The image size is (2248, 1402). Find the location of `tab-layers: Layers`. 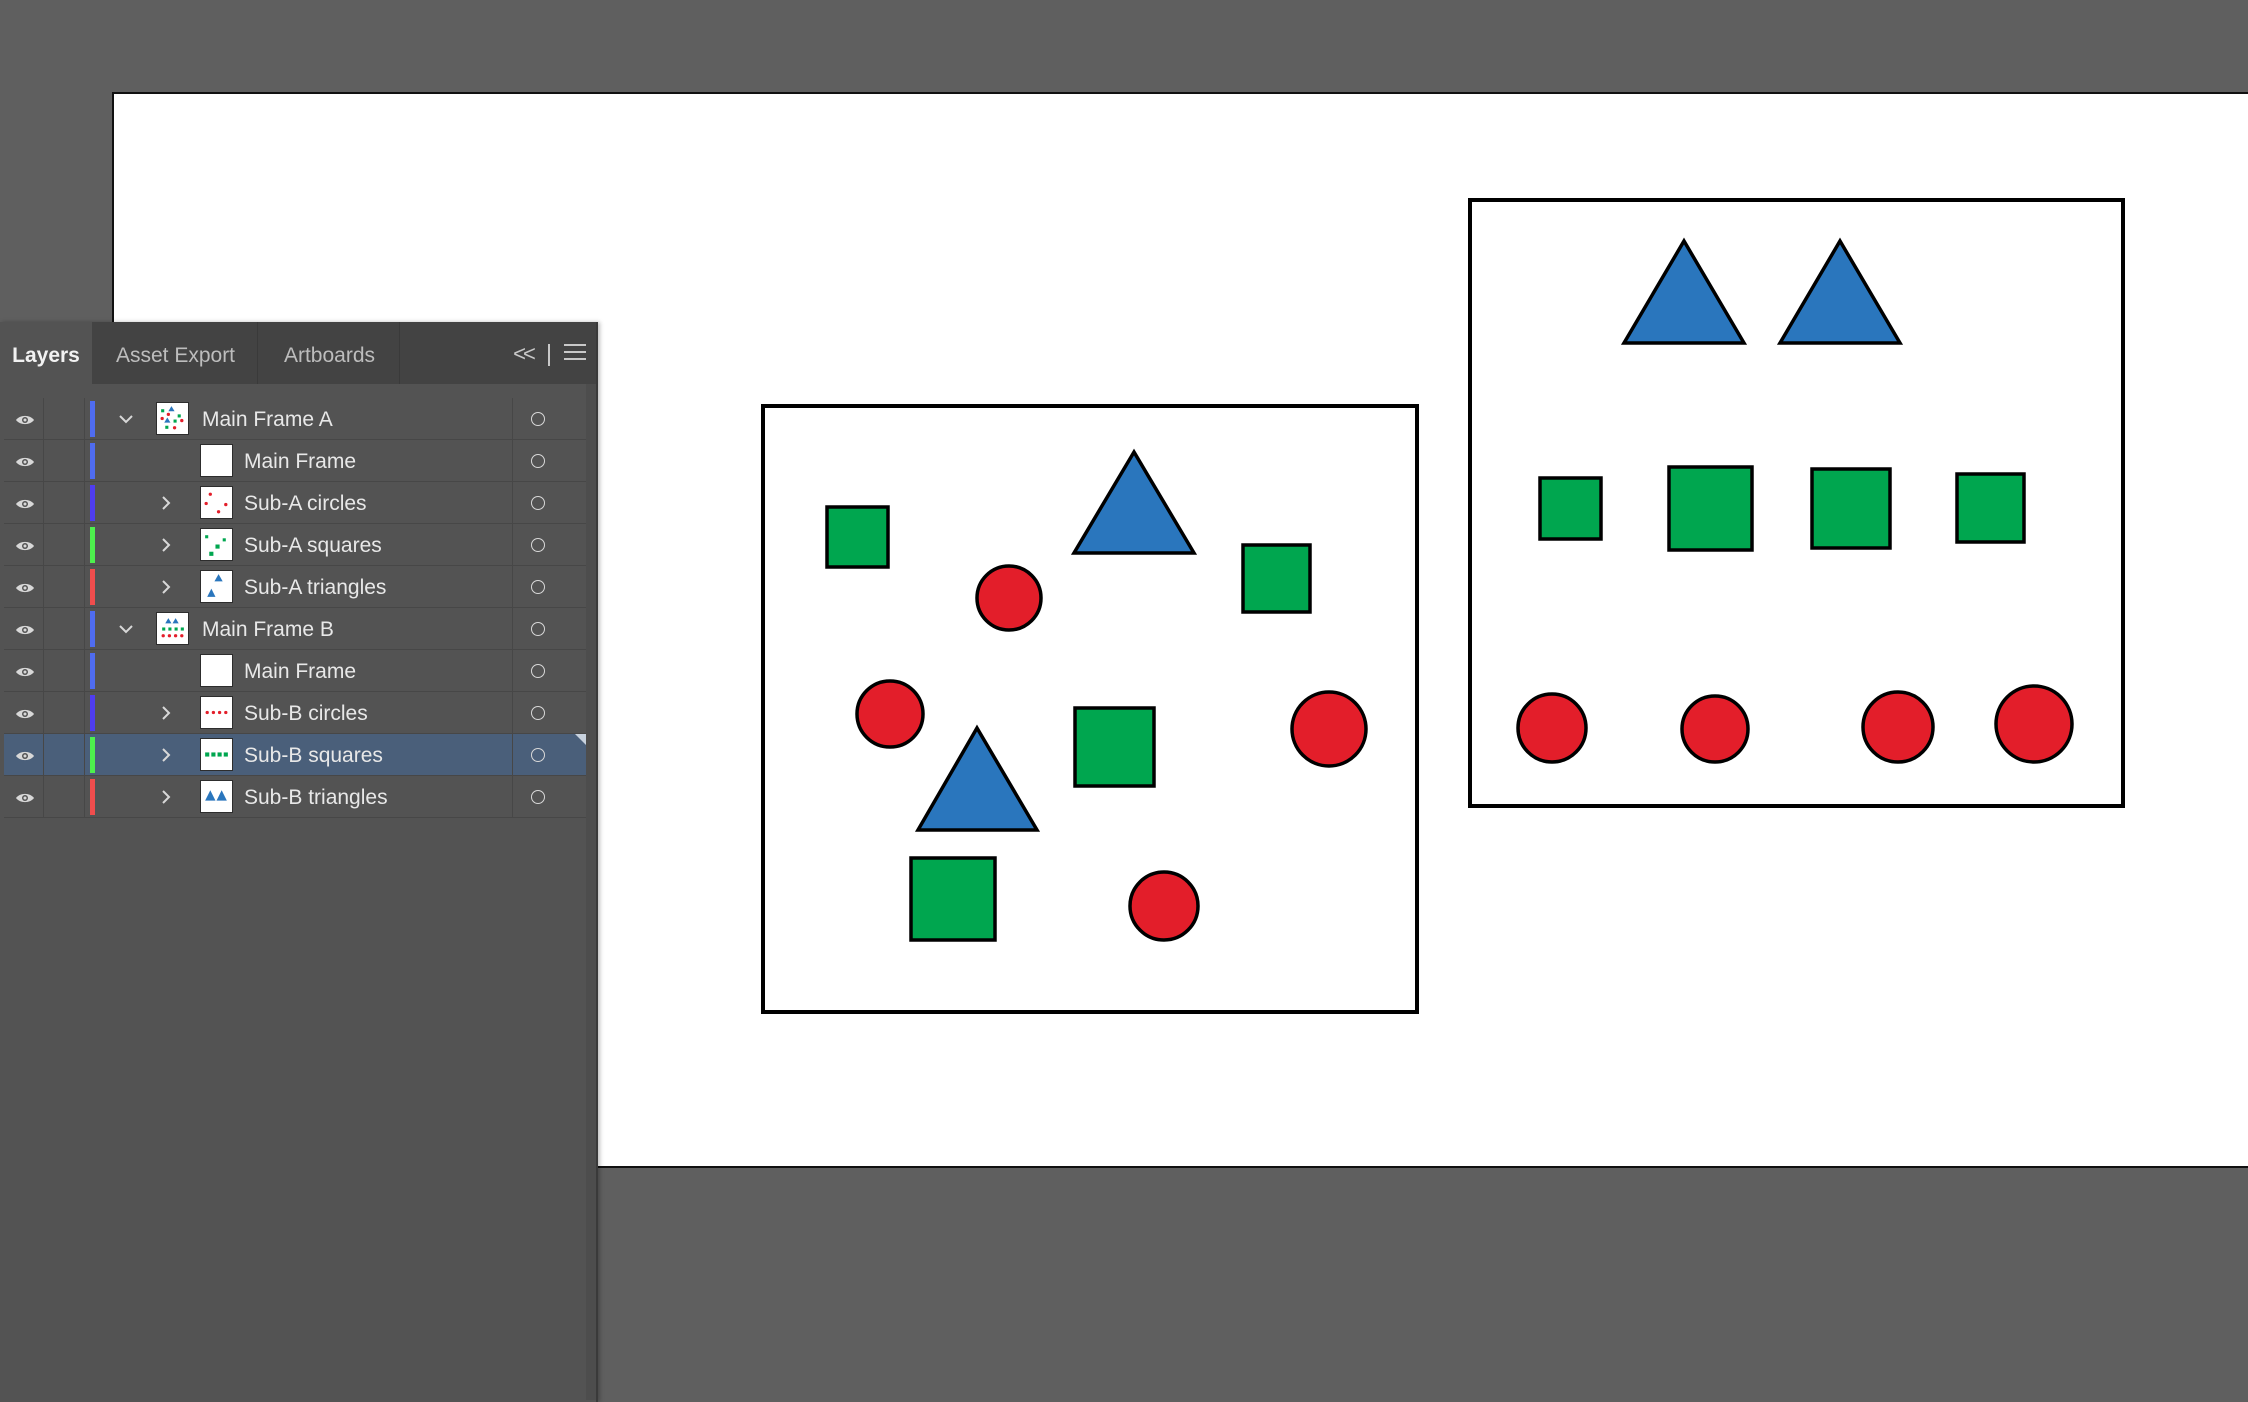

tab-layers: Layers is located at coordinates (46, 353).